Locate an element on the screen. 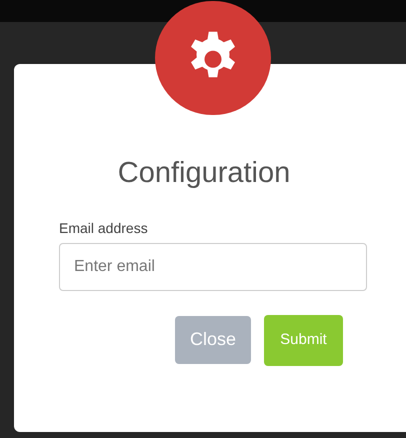 Image resolution: width=406 pixels, height=438 pixels. submit-button: Submit is located at coordinates (303, 340).